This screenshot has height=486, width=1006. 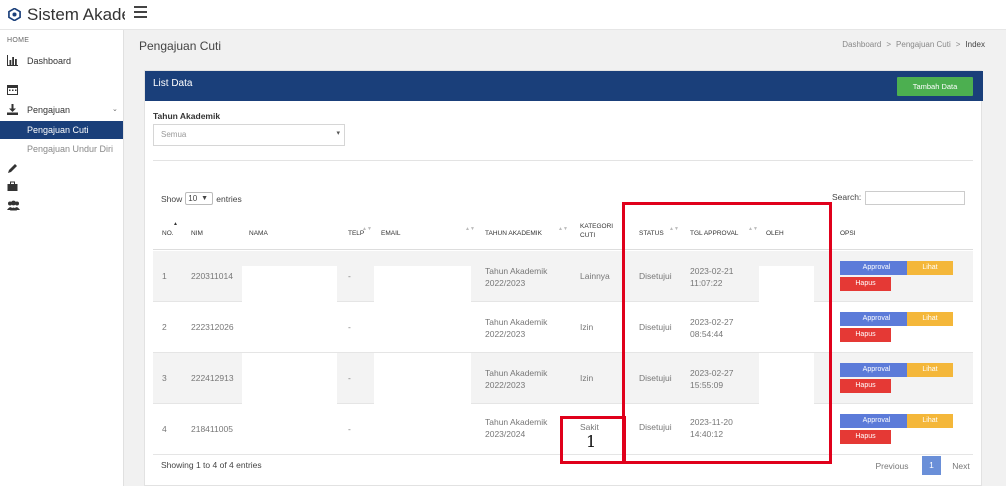 What do you see at coordinates (197, 233) in the screenshot?
I see `col-nim: NIM` at bounding box center [197, 233].